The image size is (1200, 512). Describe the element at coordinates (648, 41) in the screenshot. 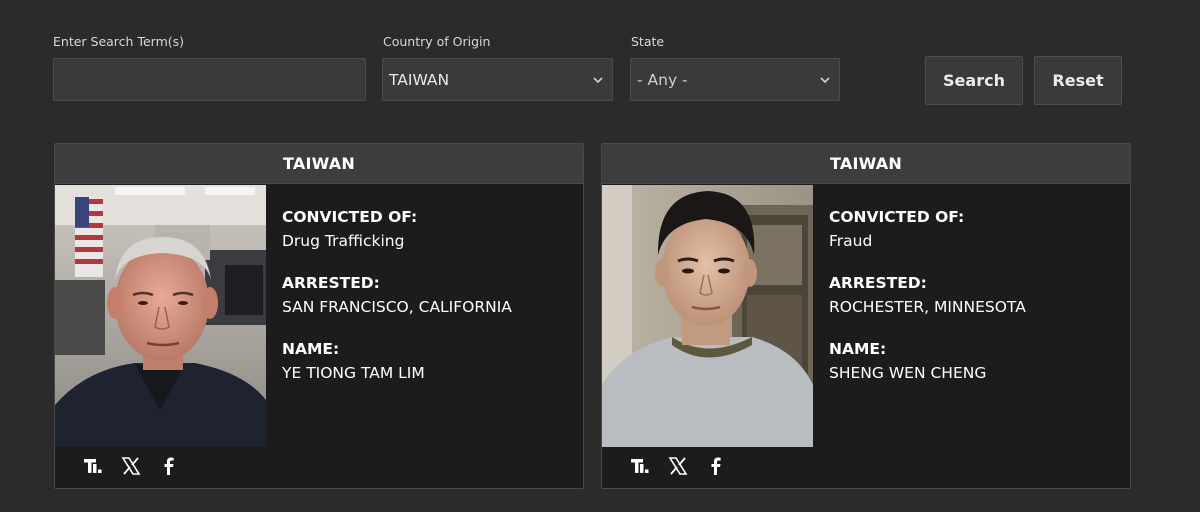

I see `state-label: State` at that location.